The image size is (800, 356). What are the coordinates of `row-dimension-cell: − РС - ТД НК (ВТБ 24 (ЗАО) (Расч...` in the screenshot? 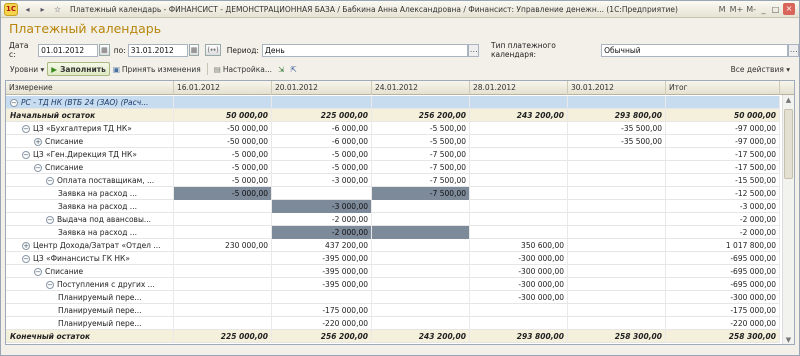 It's located at (90, 102).